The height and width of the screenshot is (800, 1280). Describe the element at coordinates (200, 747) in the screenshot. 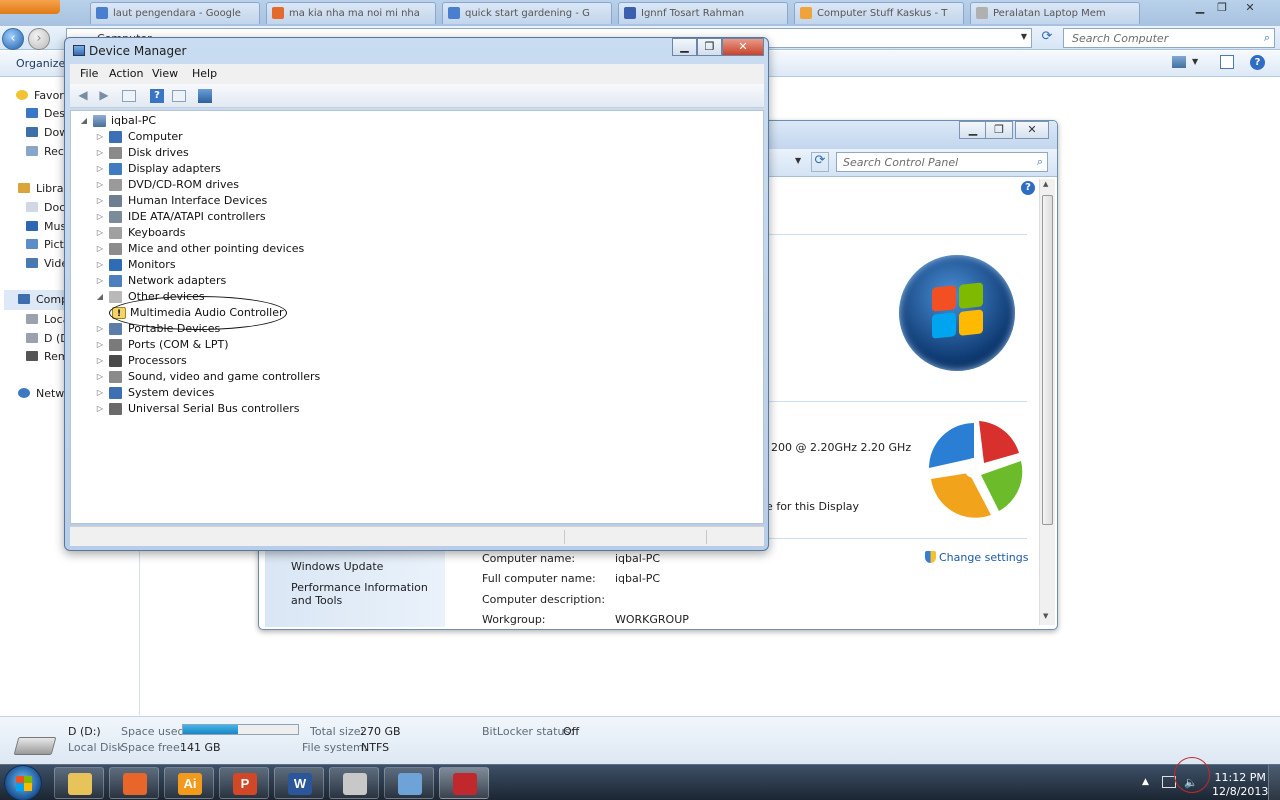

I see `space-free-value: 141 GB` at that location.